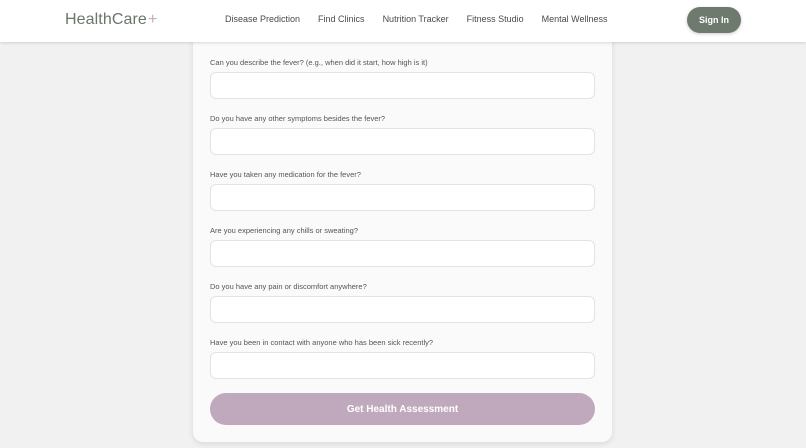 This screenshot has width=806, height=448. What do you see at coordinates (402, 365) in the screenshot?
I see `sick-contact-input` at bounding box center [402, 365].